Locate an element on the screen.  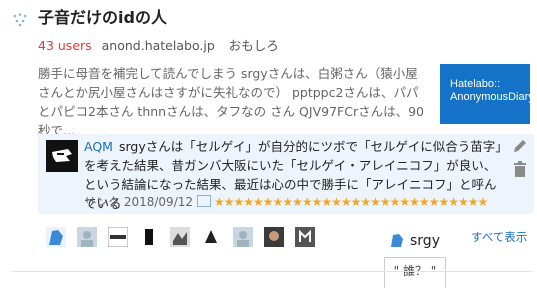
delete-trash-icon is located at coordinates (520, 169).